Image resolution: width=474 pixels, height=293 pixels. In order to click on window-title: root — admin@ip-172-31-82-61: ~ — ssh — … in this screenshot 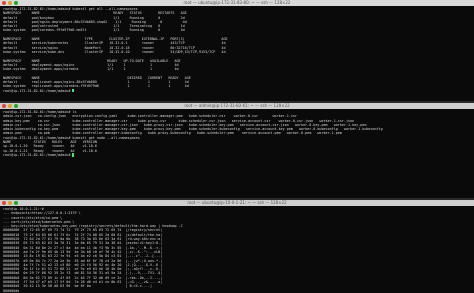, I will do `click(237, 105)`.